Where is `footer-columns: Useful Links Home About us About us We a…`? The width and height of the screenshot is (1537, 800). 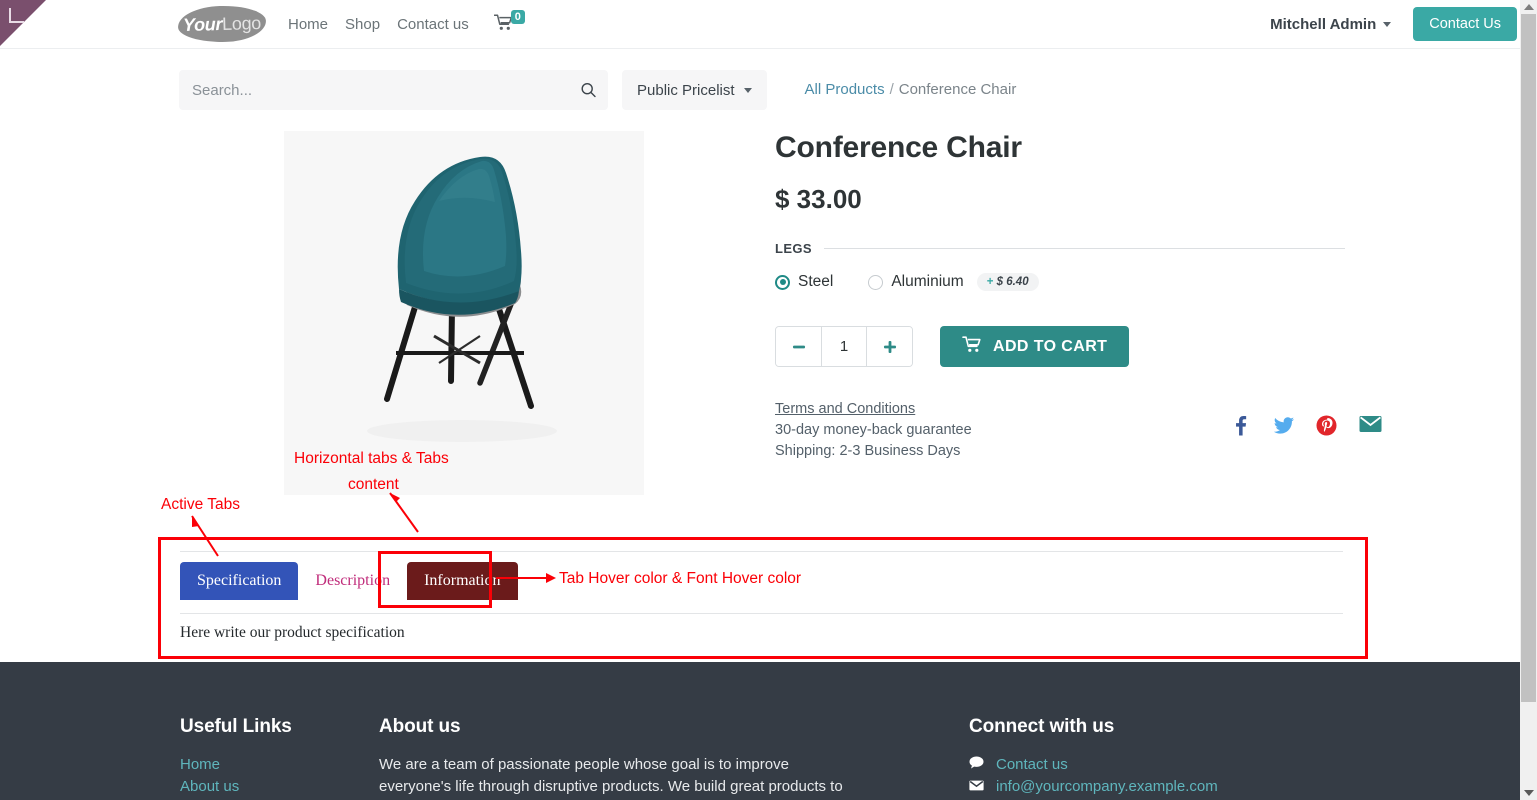
footer-columns: Useful Links Home About us About us We a… is located at coordinates (850, 757).